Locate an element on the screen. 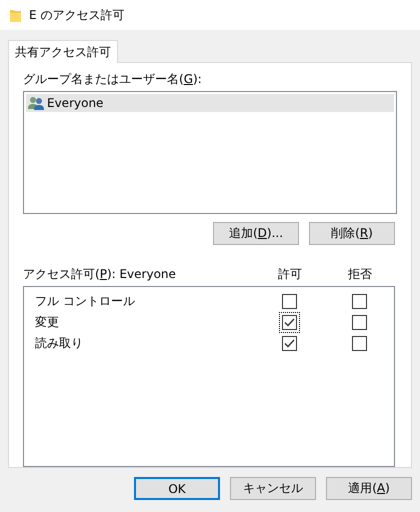  dialog-button: OK is located at coordinates (177, 488).